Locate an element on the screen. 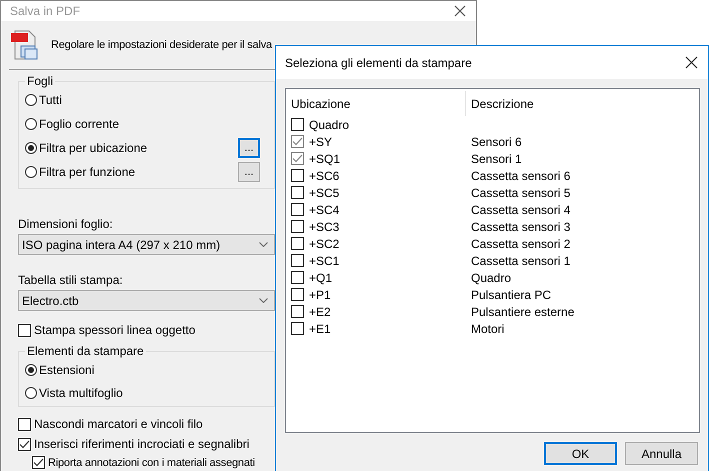  radio-option: Estensioni is located at coordinates (59, 369).